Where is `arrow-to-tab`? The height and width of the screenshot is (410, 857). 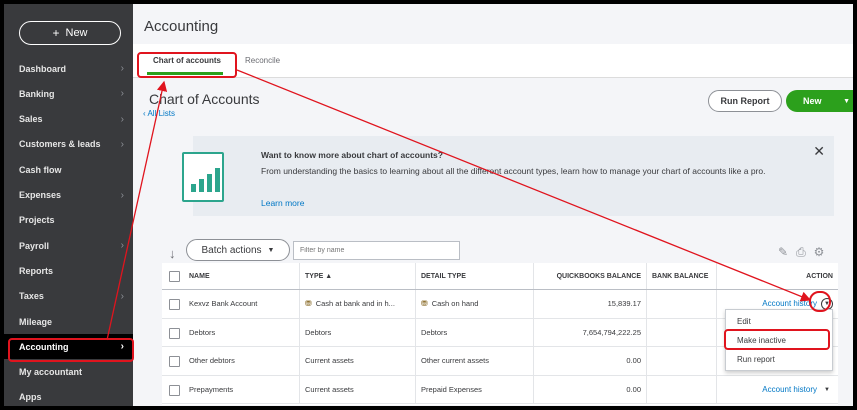
arrow-to-tab is located at coordinates (137, 210).